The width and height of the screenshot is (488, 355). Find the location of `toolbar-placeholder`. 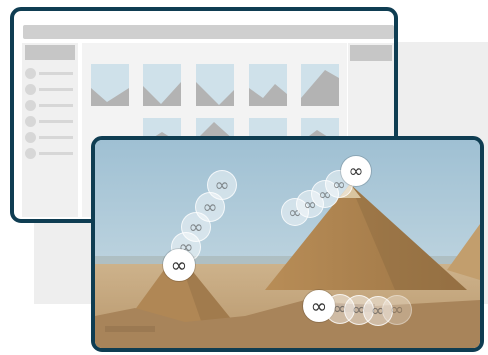

toolbar-placeholder is located at coordinates (208, 32).